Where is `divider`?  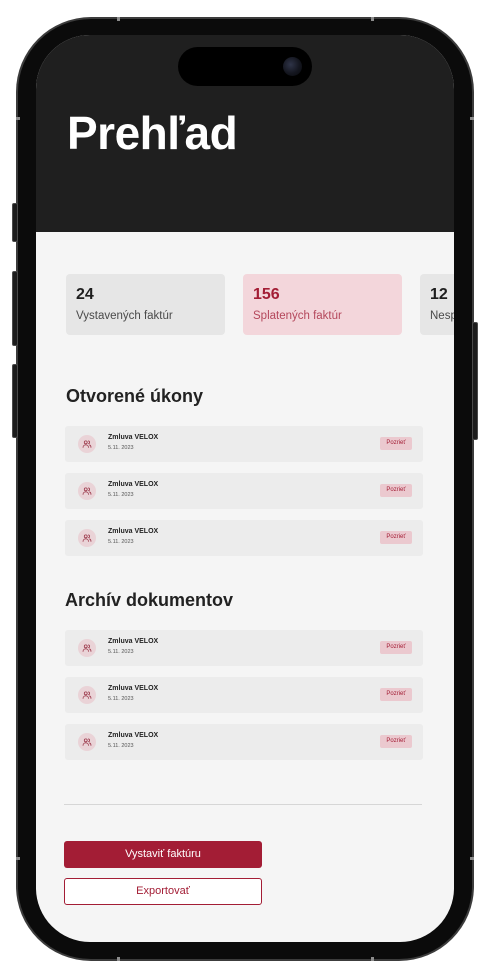 divider is located at coordinates (243, 804).